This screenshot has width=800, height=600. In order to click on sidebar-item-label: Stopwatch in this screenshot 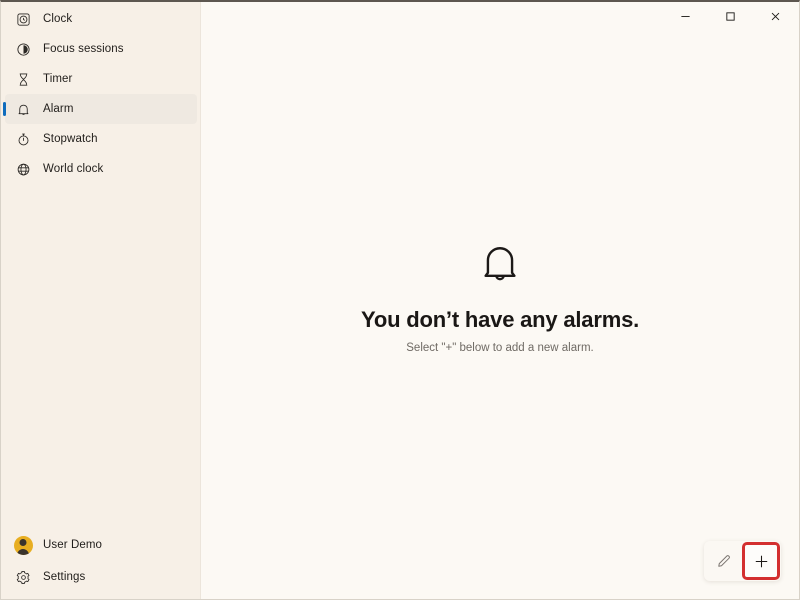, I will do `click(70, 139)`.